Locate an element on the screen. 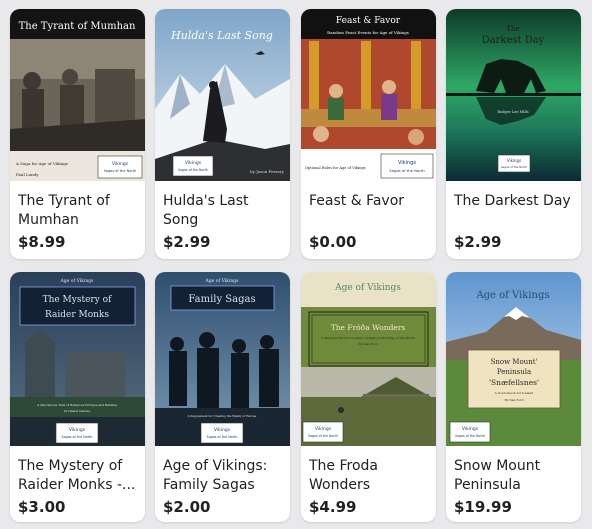 The image size is (592, 529). cover-footer: Optional Rules for Age of Vikings is located at coordinates (335, 168).